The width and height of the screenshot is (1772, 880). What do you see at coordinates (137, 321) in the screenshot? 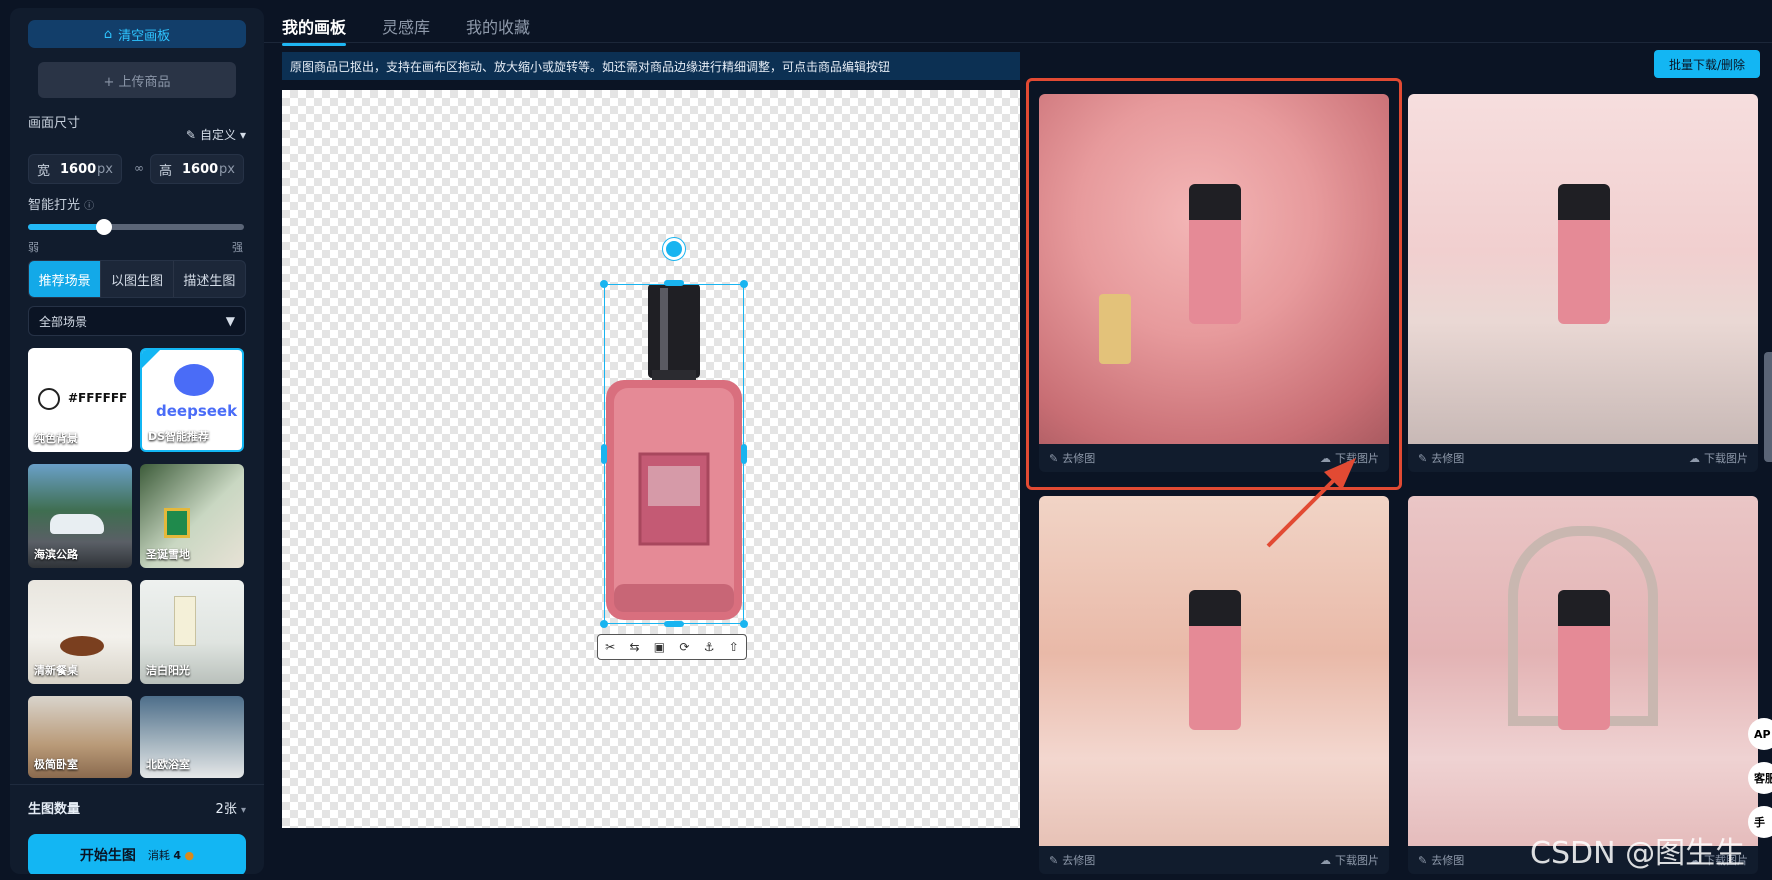
I see `scene-filter-select: 全部场景 ▼` at bounding box center [137, 321].